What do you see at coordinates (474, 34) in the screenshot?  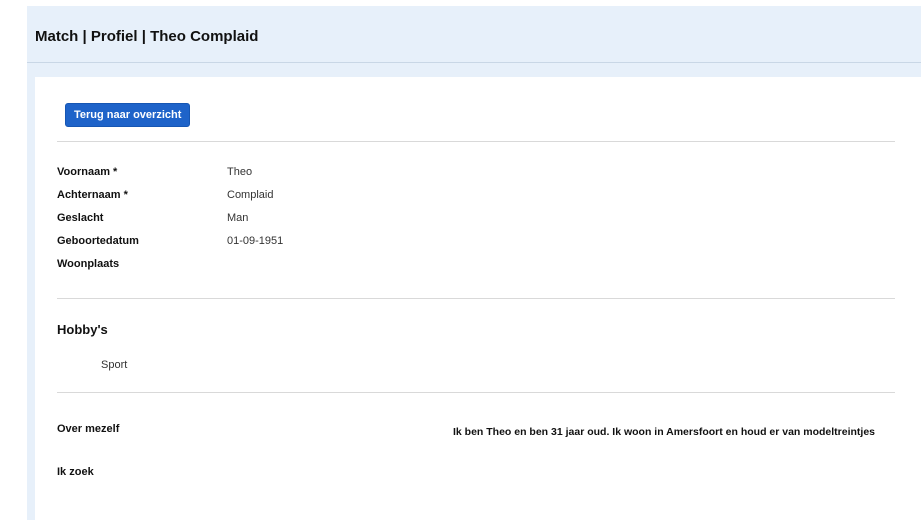 I see `page-header: Match | Profiel | Theo Complaid` at bounding box center [474, 34].